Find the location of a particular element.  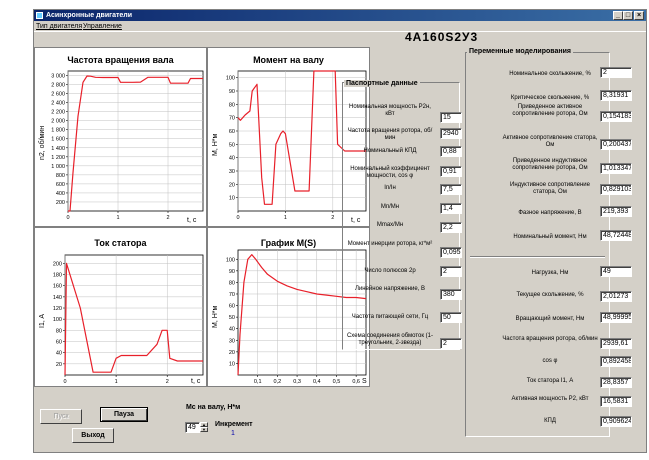

y-tick-label: 2 800 is located at coordinates (58, 86).